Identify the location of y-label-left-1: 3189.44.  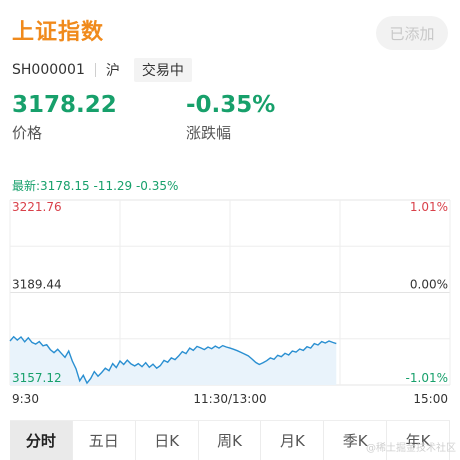
(37, 285).